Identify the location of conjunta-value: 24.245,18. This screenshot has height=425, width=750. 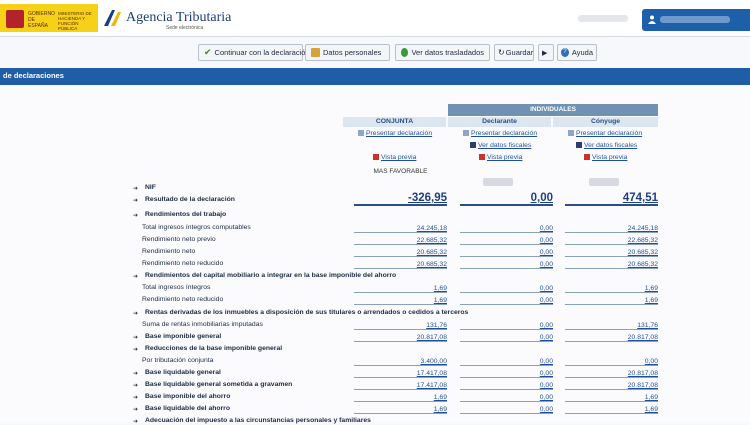
(400, 228).